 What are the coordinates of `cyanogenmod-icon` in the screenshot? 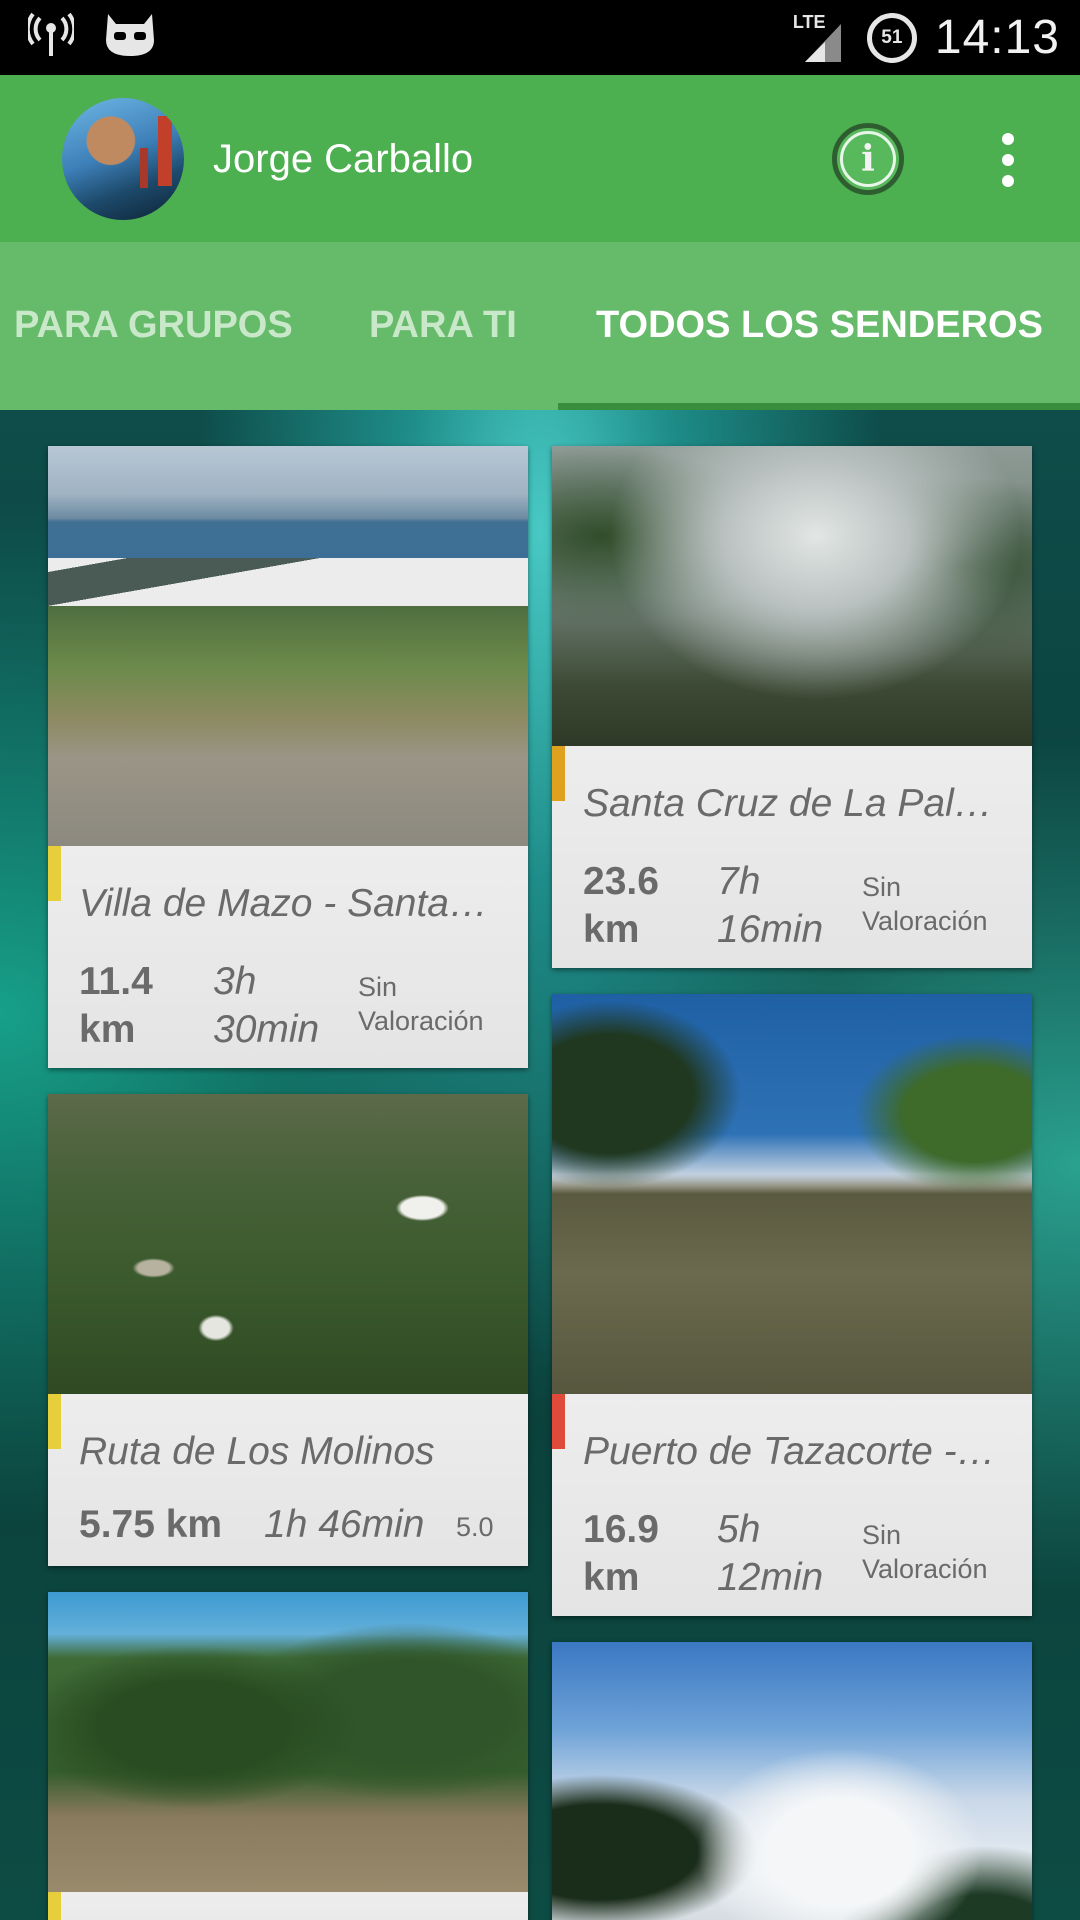 It's located at (130, 37).